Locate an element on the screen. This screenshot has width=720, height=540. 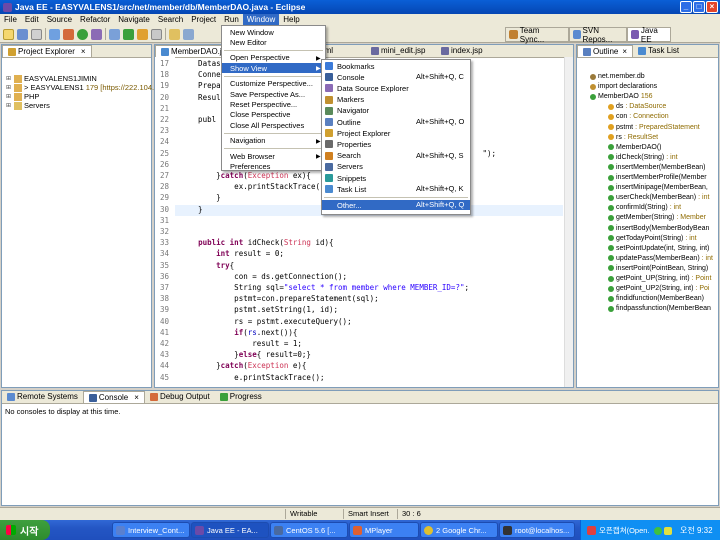
show-view-item: Bookmarks is located at coordinates (396, 66).